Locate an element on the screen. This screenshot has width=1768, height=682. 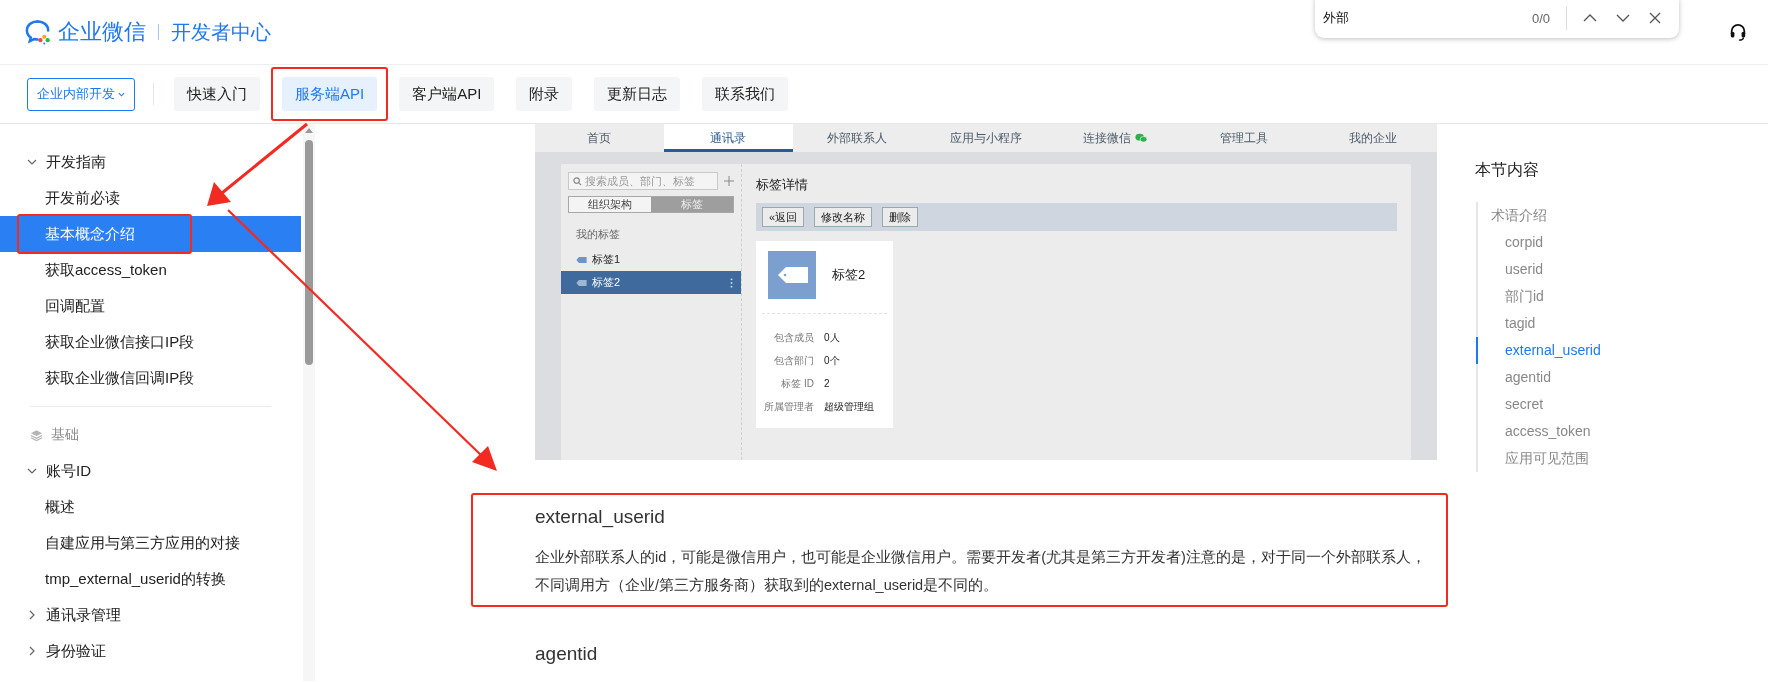
tab-label: 应用与小程序 is located at coordinates (986, 138).